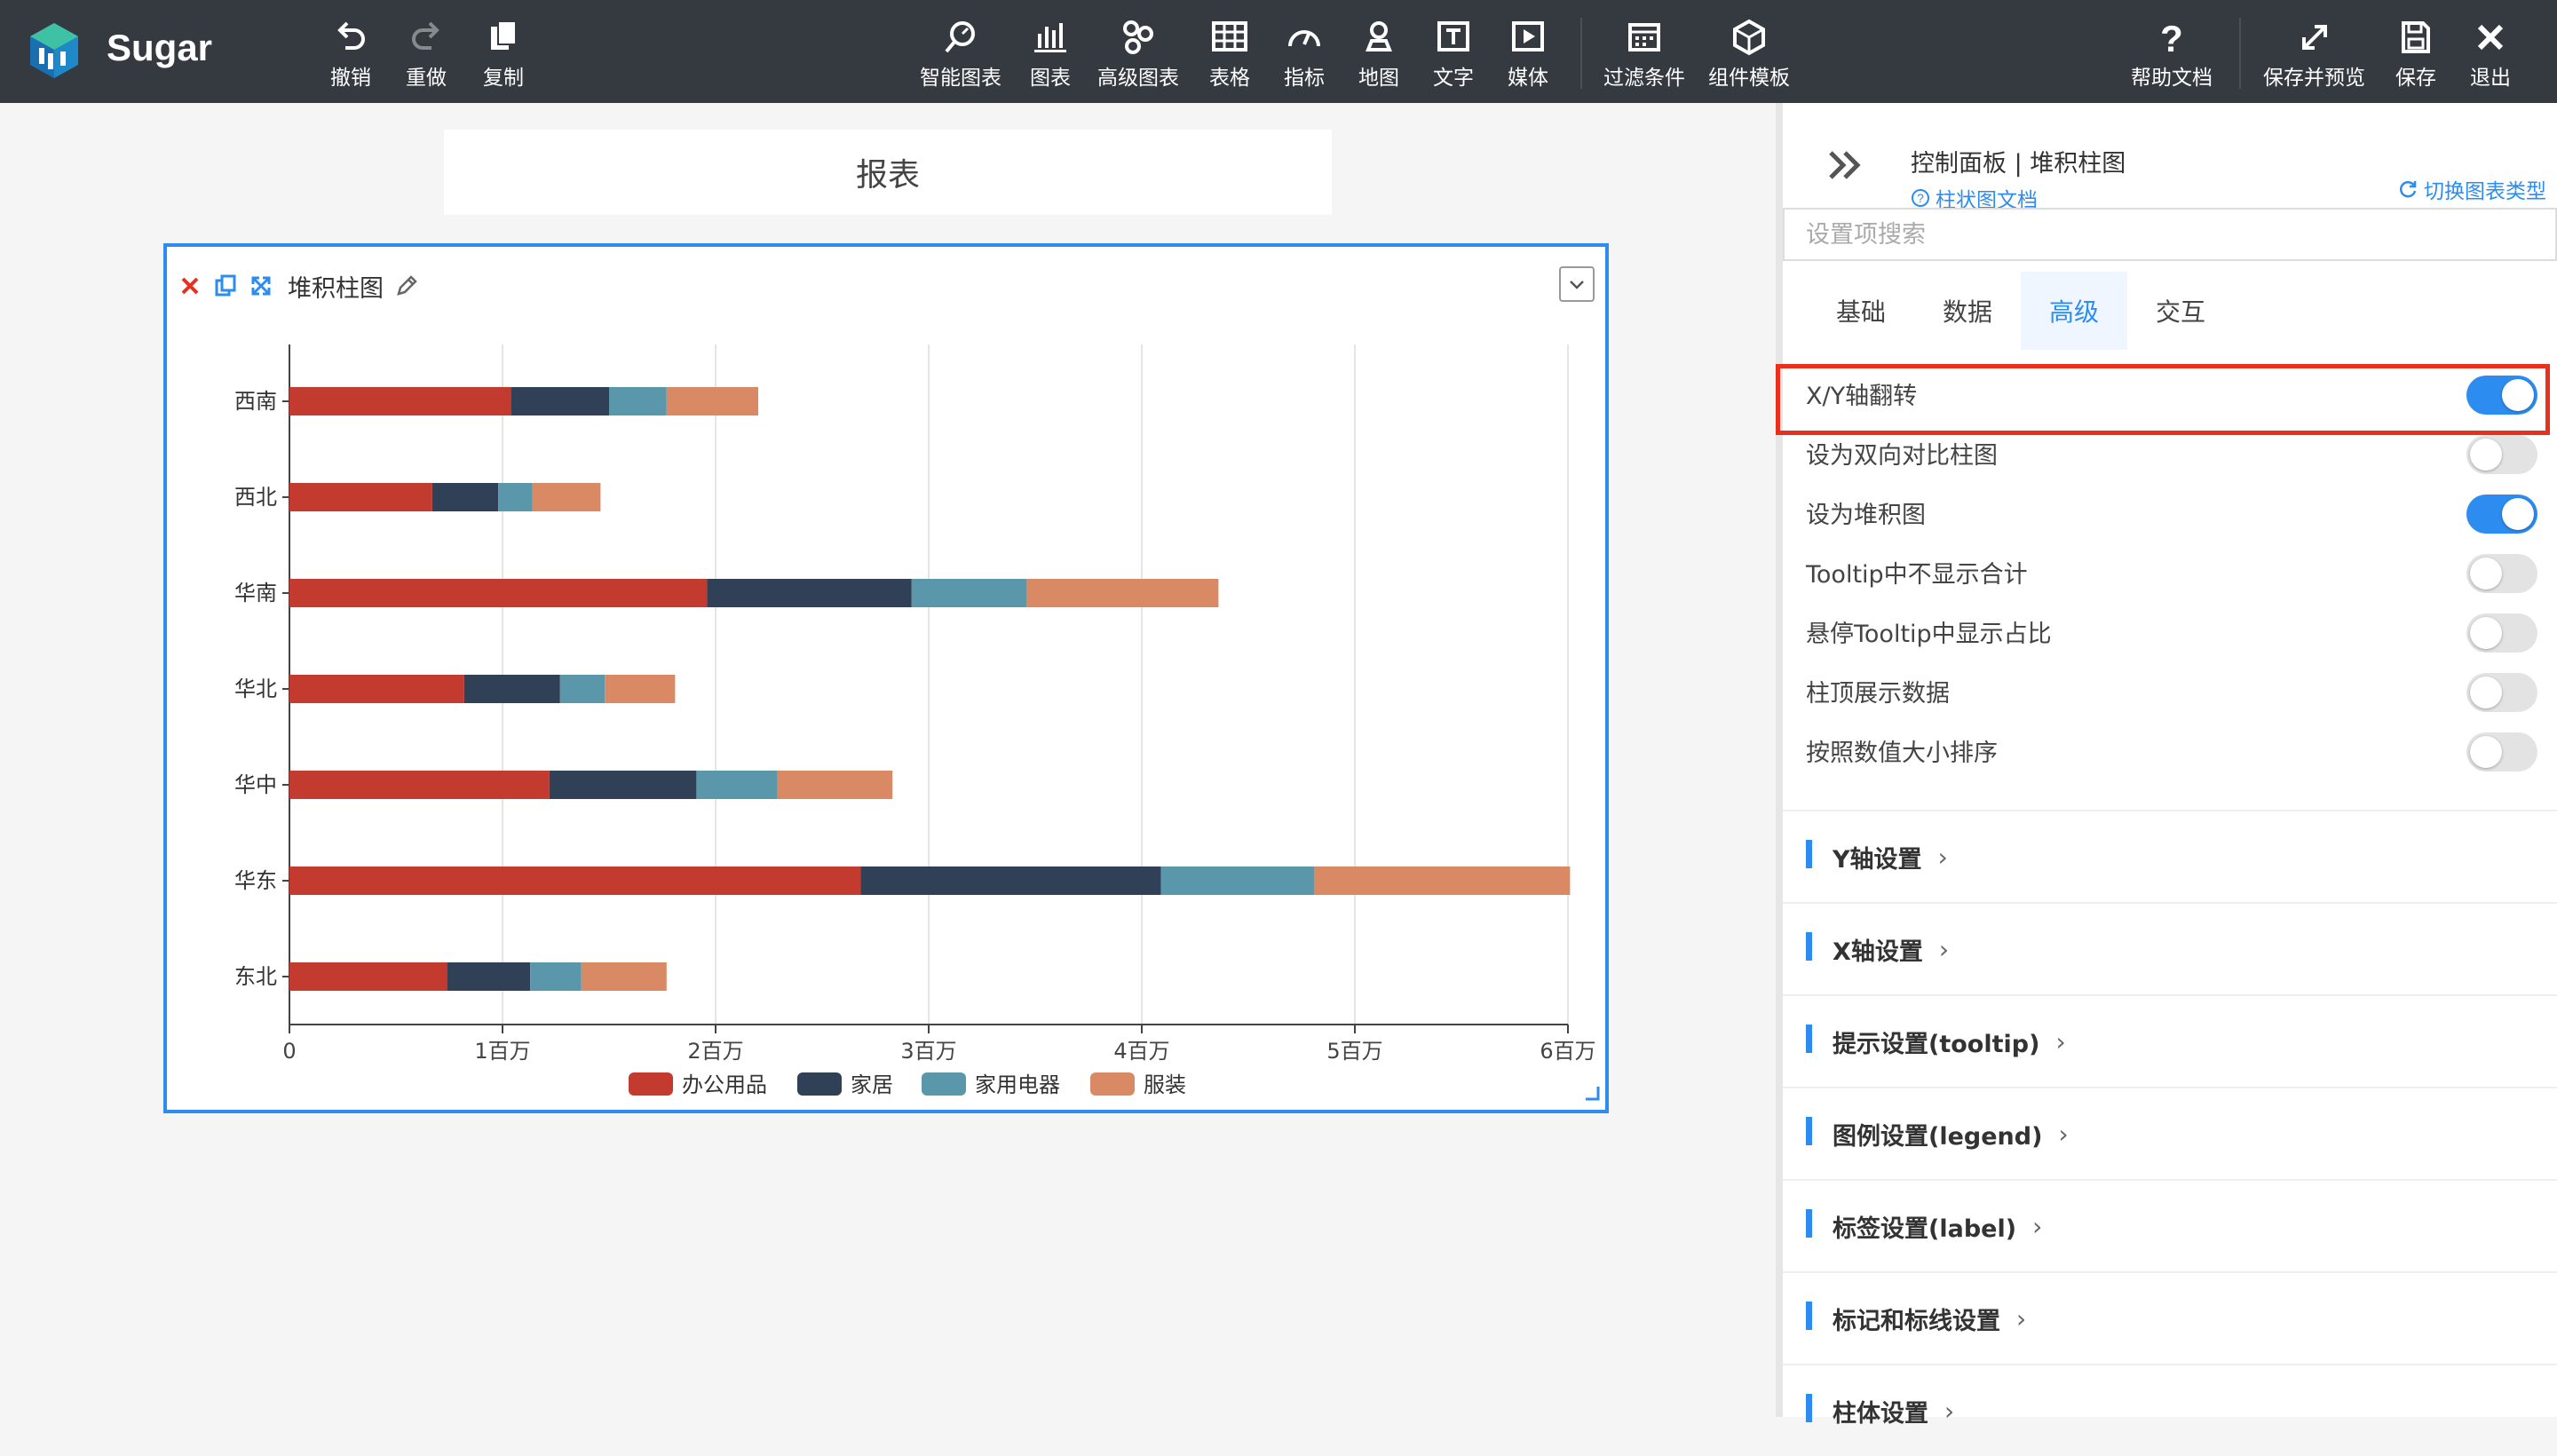 This screenshot has height=1456, width=2557. I want to click on settings-search-input, so click(2170, 234).